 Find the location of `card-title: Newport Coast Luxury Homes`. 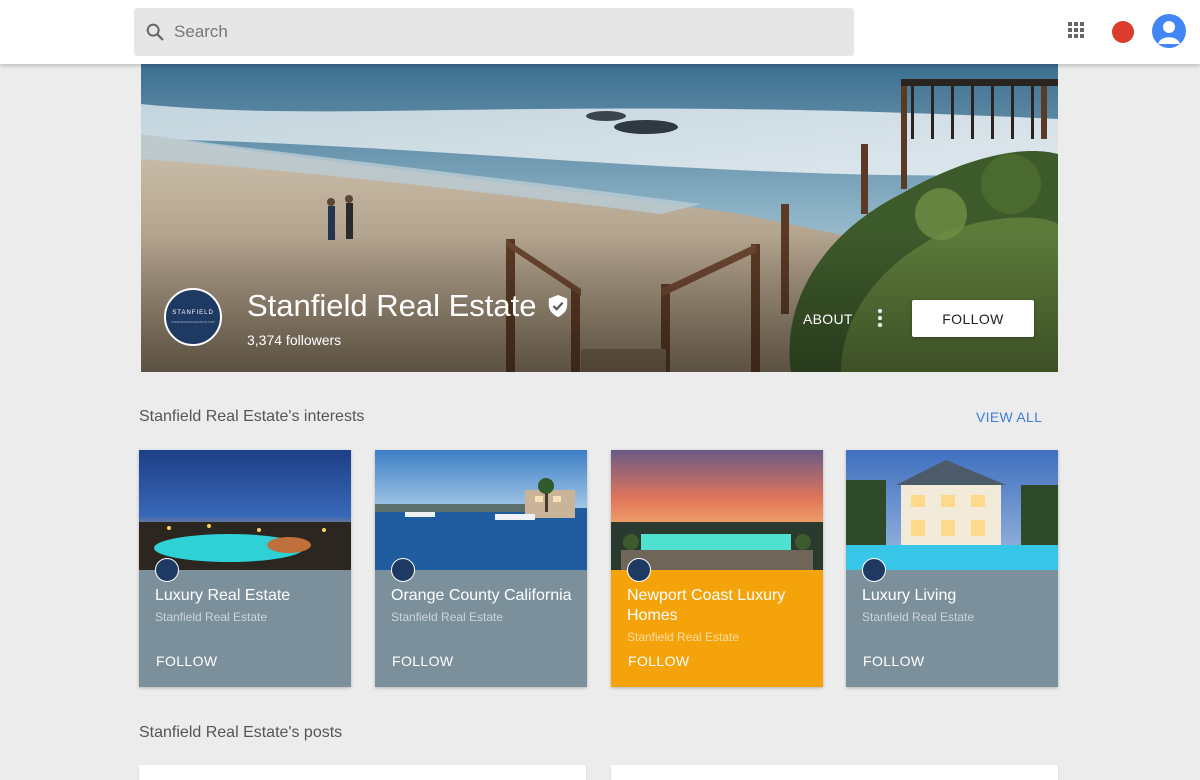

card-title: Newport Coast Luxury Homes is located at coordinates (706, 605).